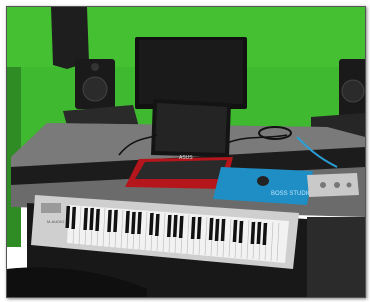 The height and width of the screenshot is (302, 370). What do you see at coordinates (181, 169) in the screenshot?
I see `laptop-keyboard` at bounding box center [181, 169].